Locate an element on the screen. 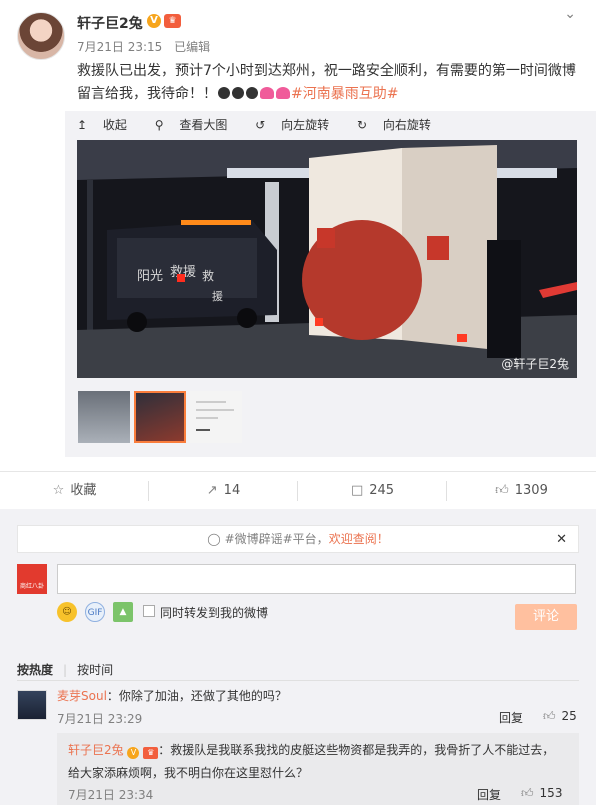 Image resolution: width=596 pixels, height=805 pixels. rotate-right-label: 向右旋转 is located at coordinates (406, 125).